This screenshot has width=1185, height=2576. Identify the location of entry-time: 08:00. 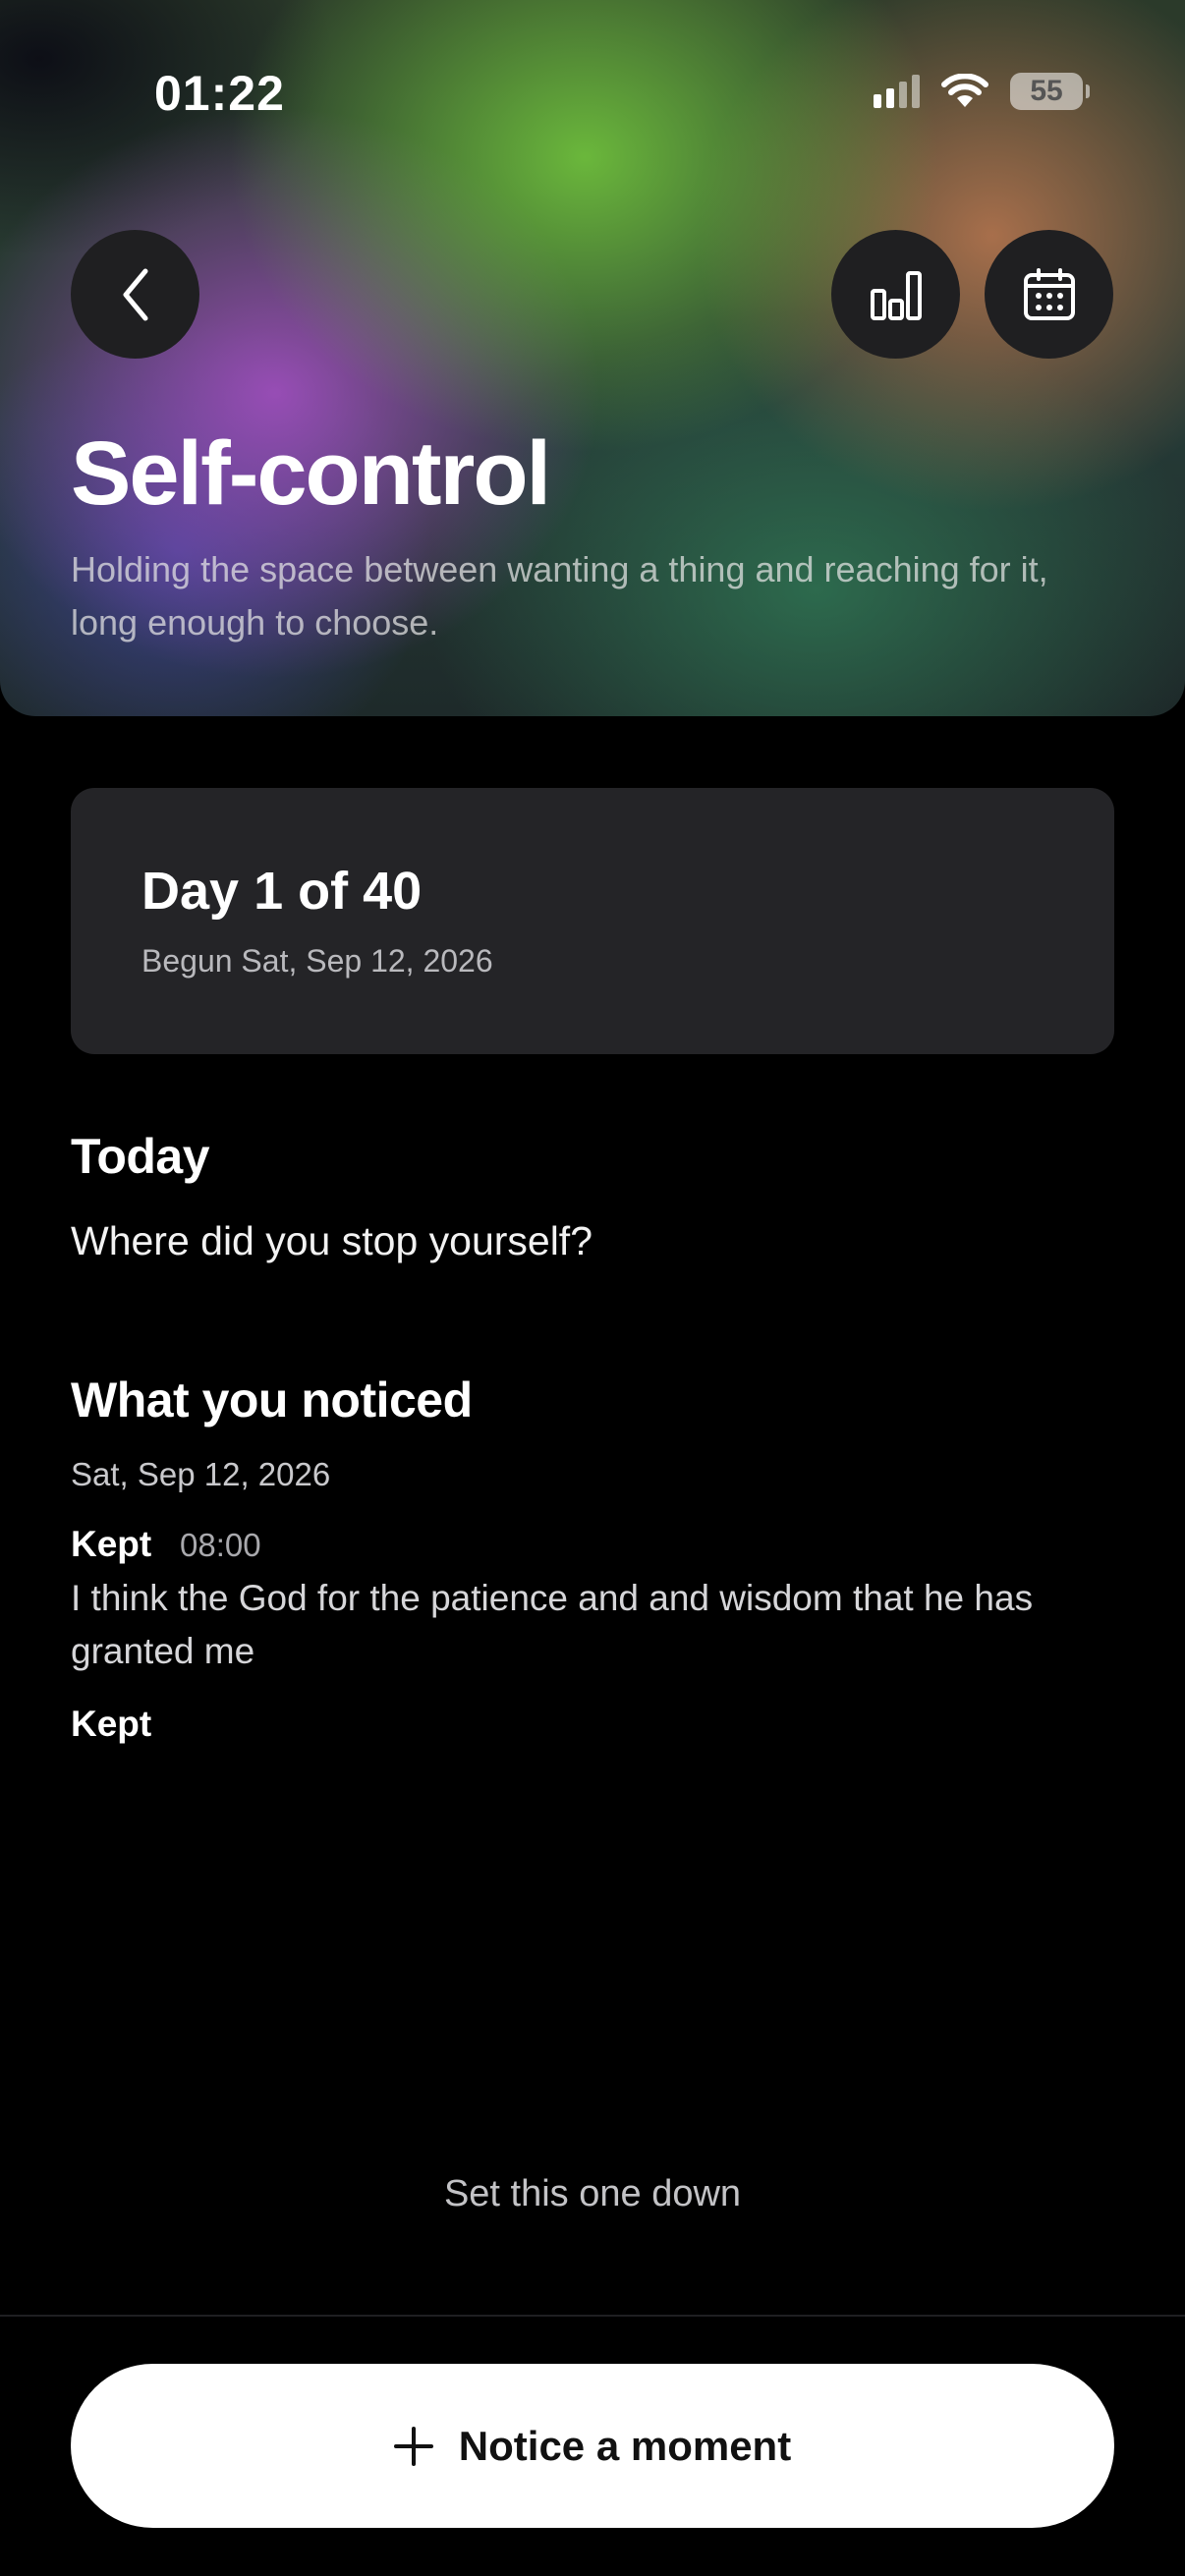
(221, 1545).